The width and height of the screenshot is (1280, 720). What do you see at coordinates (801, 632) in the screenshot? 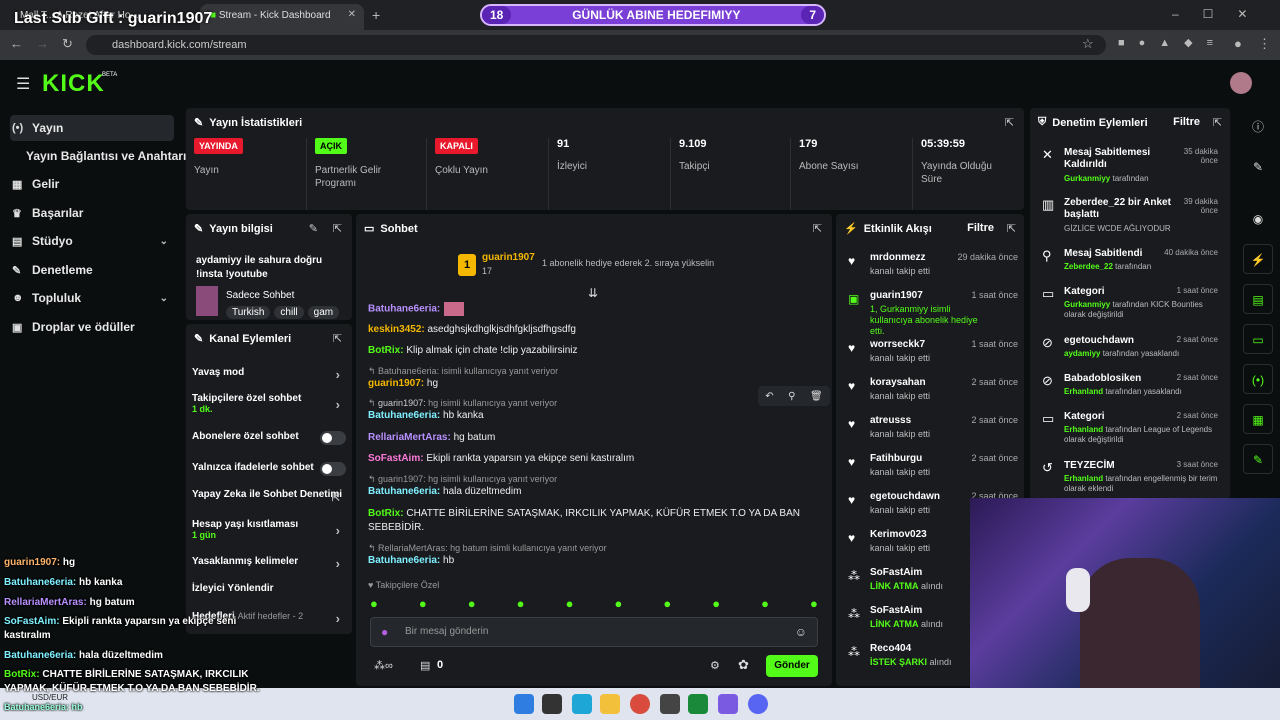
I see `emoji-icon: ☺` at bounding box center [801, 632].